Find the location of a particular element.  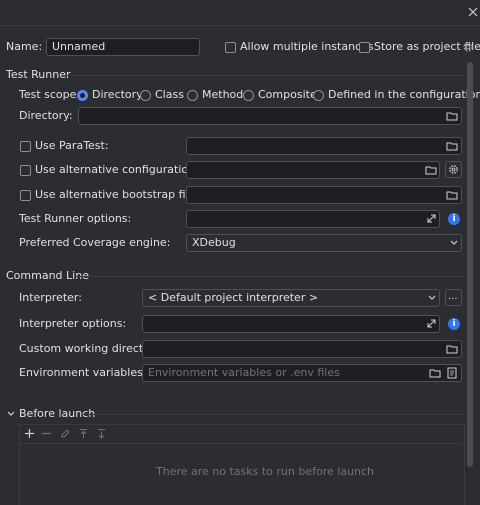

env-vars-field: Environment variables or .env files is located at coordinates (302, 373).